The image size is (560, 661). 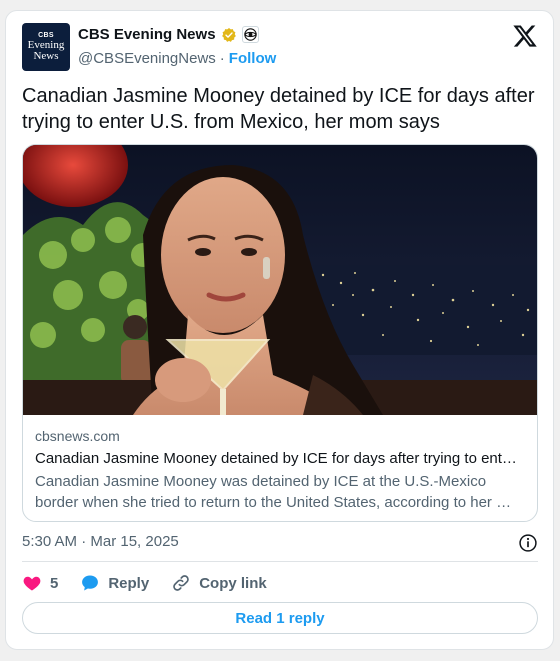 I want to click on action-bar: 5 Reply Copy link, so click(x=280, y=583).